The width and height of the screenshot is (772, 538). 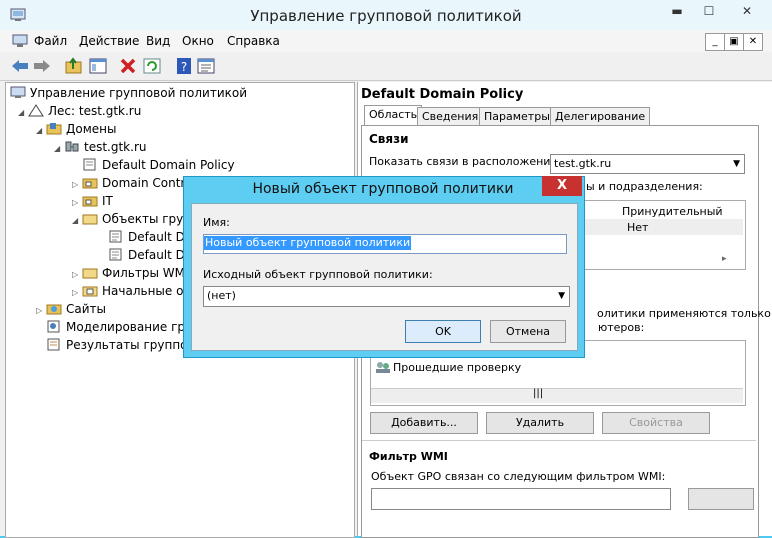 What do you see at coordinates (253, 41) in the screenshot?
I see `menu-help: Справка` at bounding box center [253, 41].